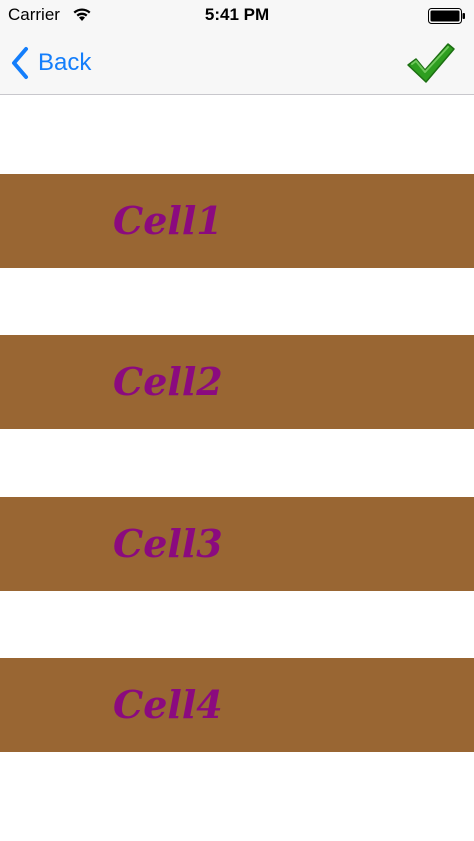  I want to click on table-cell-1: Cell1, so click(237, 221).